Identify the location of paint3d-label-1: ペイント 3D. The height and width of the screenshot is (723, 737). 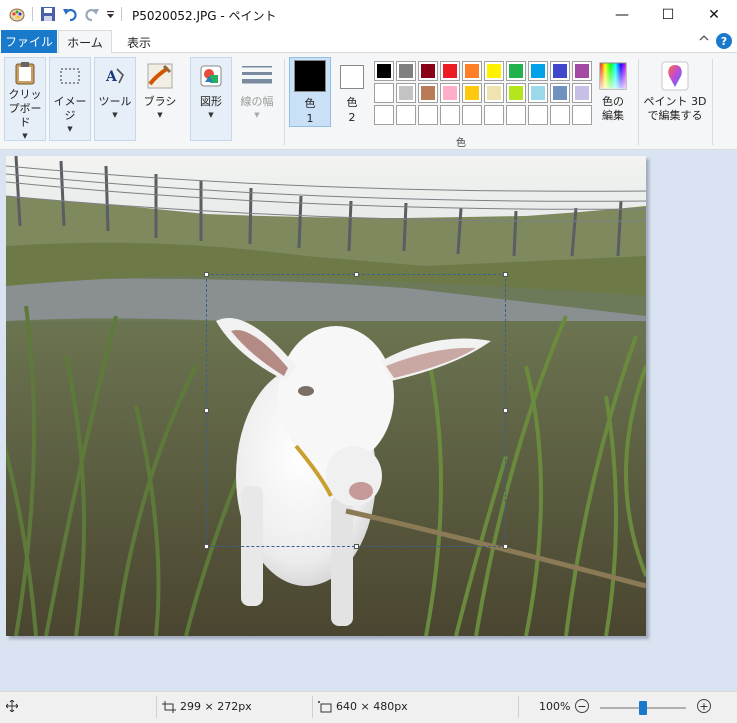
(675, 101).